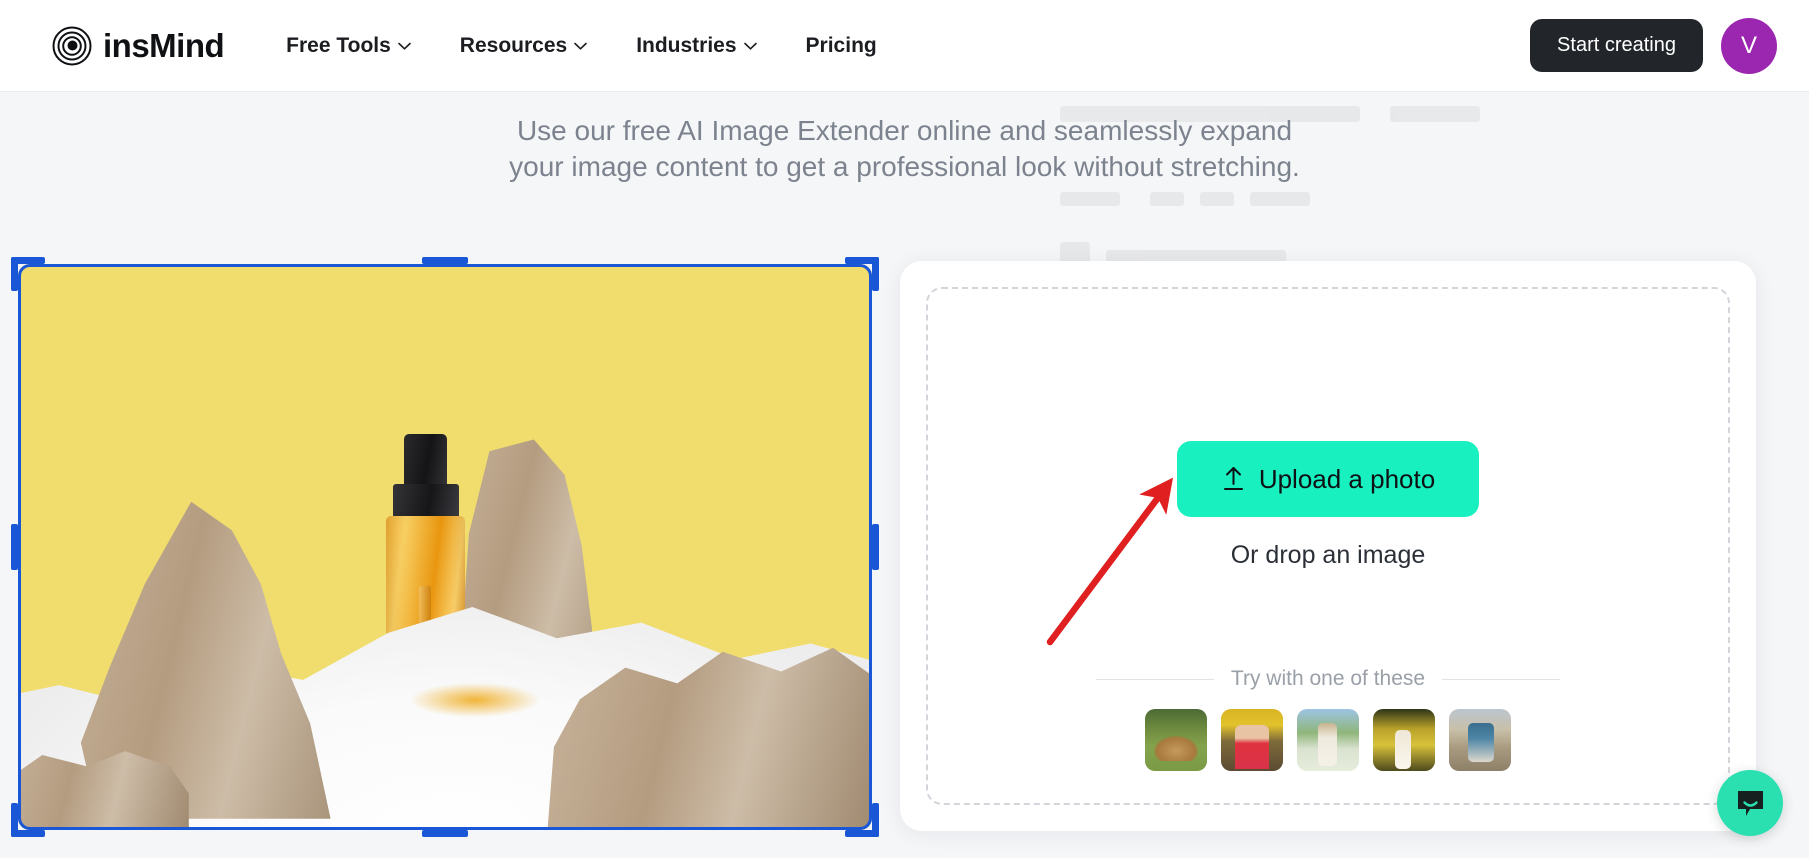  I want to click on bottle-cap, so click(426, 460).